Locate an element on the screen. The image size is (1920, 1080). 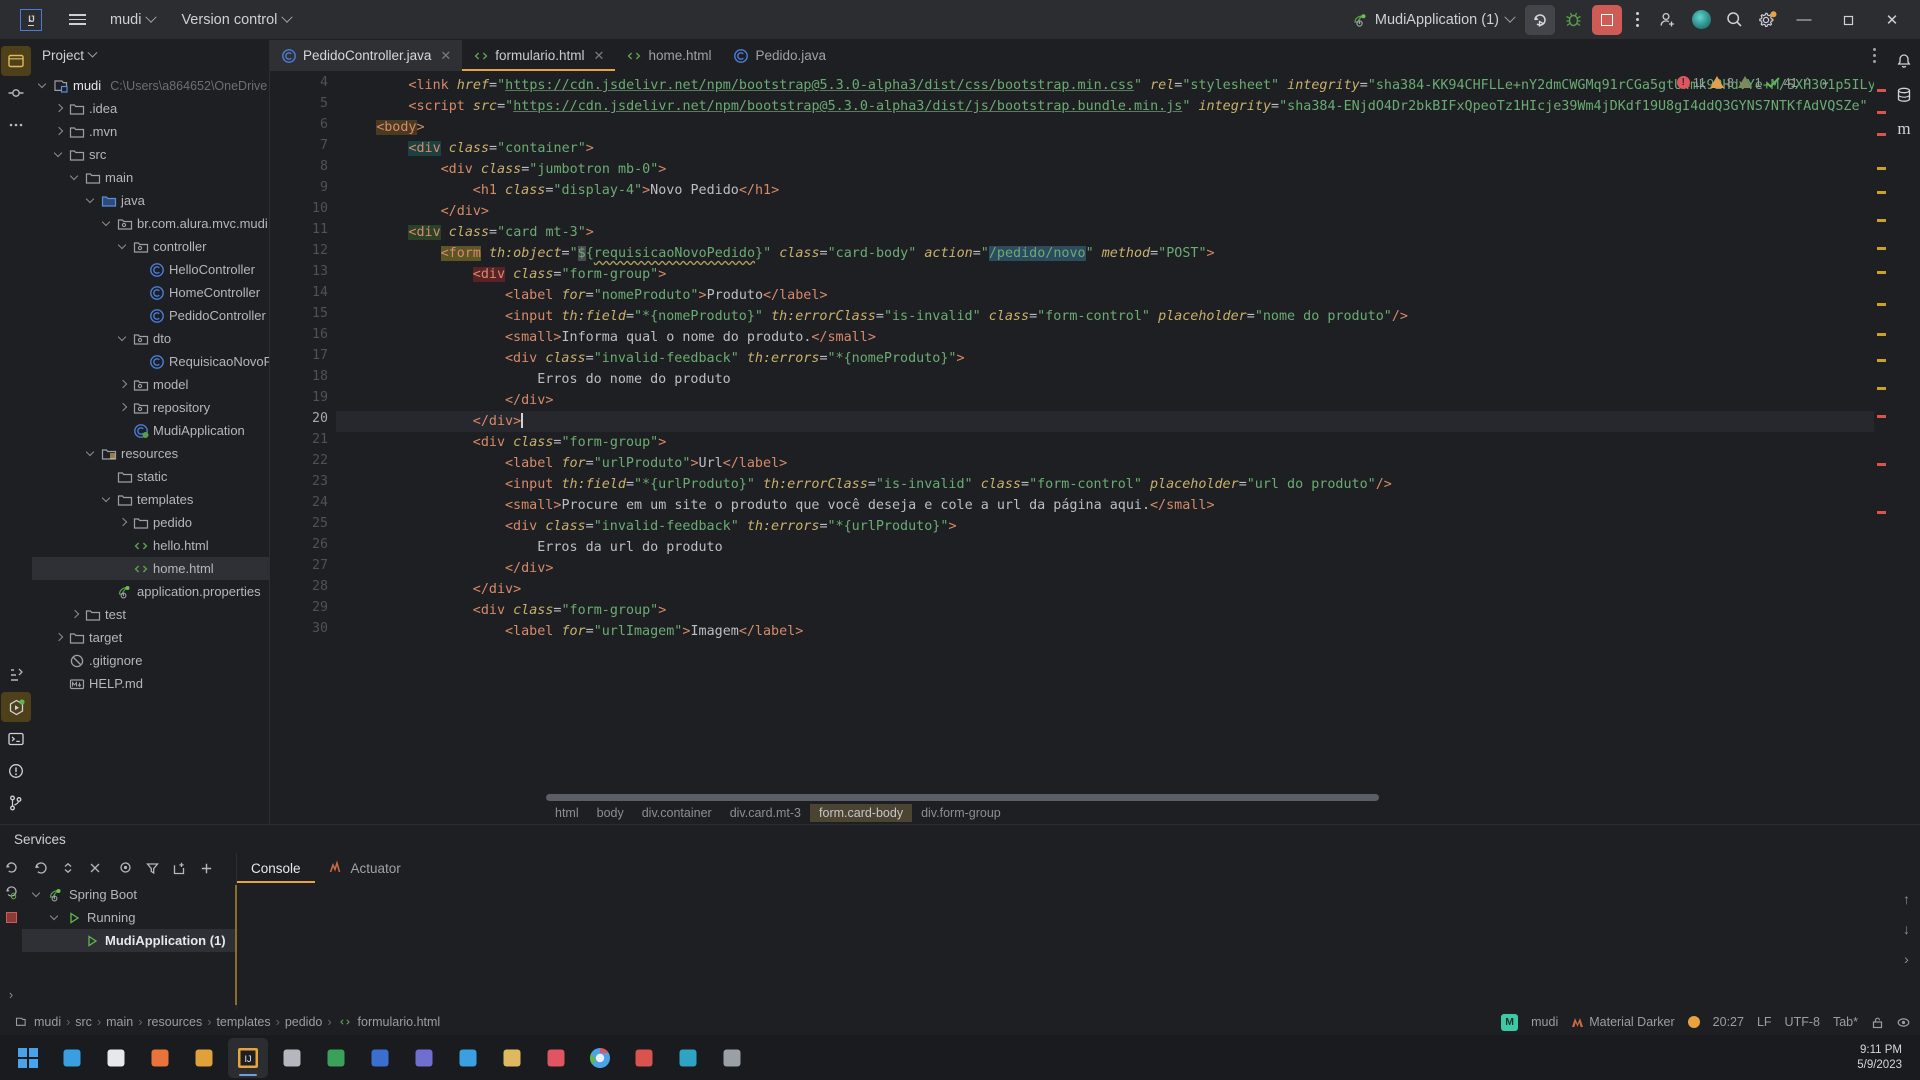
close-tab-icon: ✕ is located at coordinates (445, 56).